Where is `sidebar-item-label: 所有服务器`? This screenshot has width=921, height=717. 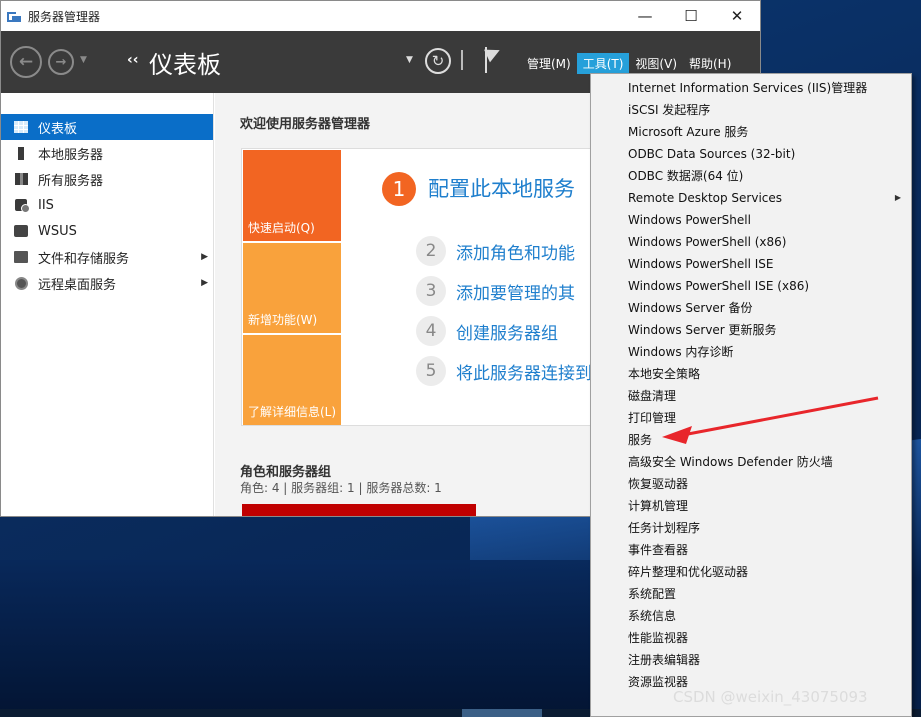 sidebar-item-label: 所有服务器 is located at coordinates (71, 181).